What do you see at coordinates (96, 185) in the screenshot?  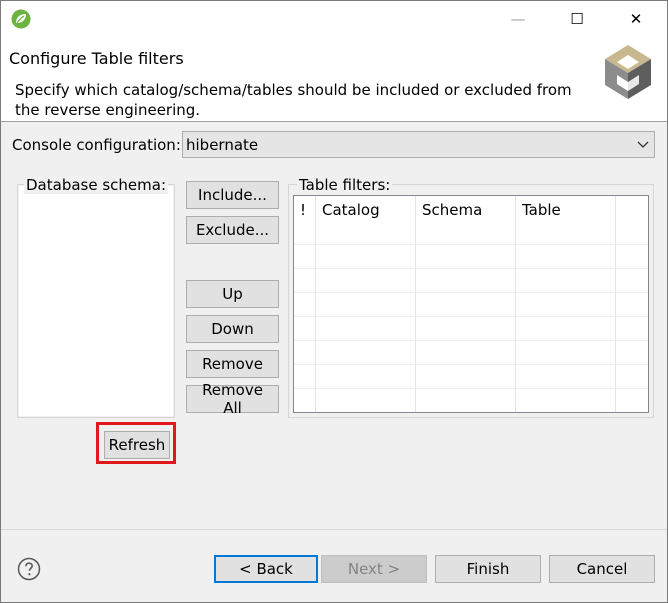 I see `database-schema-label: Database schema:` at bounding box center [96, 185].